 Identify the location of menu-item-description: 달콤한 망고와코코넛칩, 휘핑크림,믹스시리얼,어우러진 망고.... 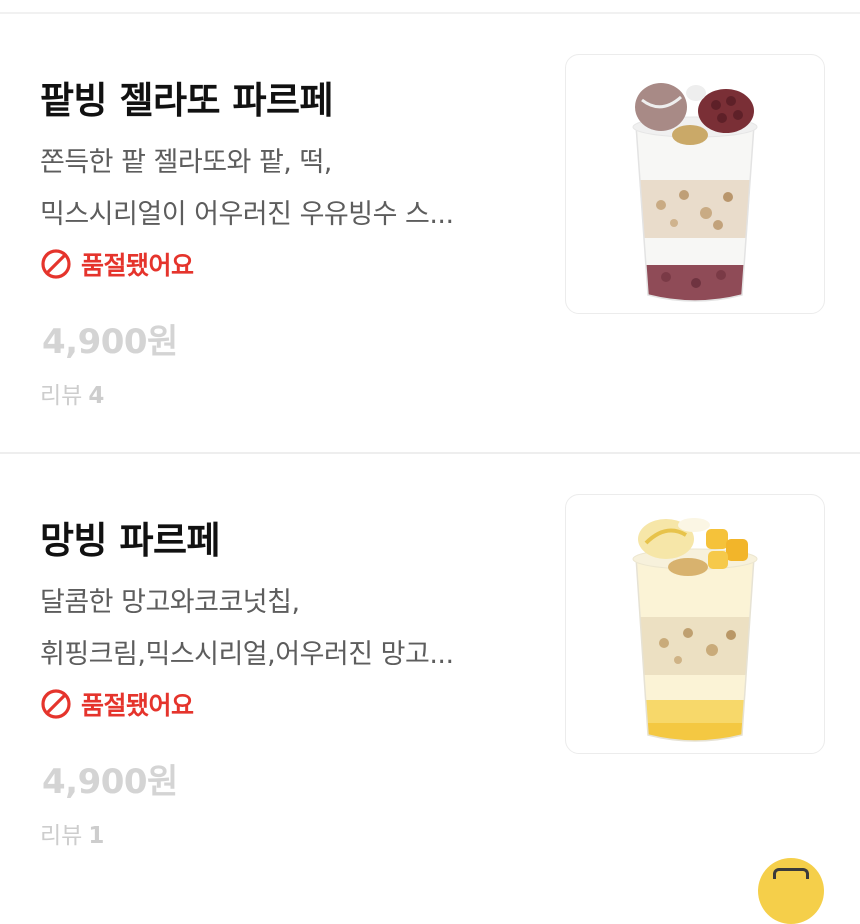
(285, 629).